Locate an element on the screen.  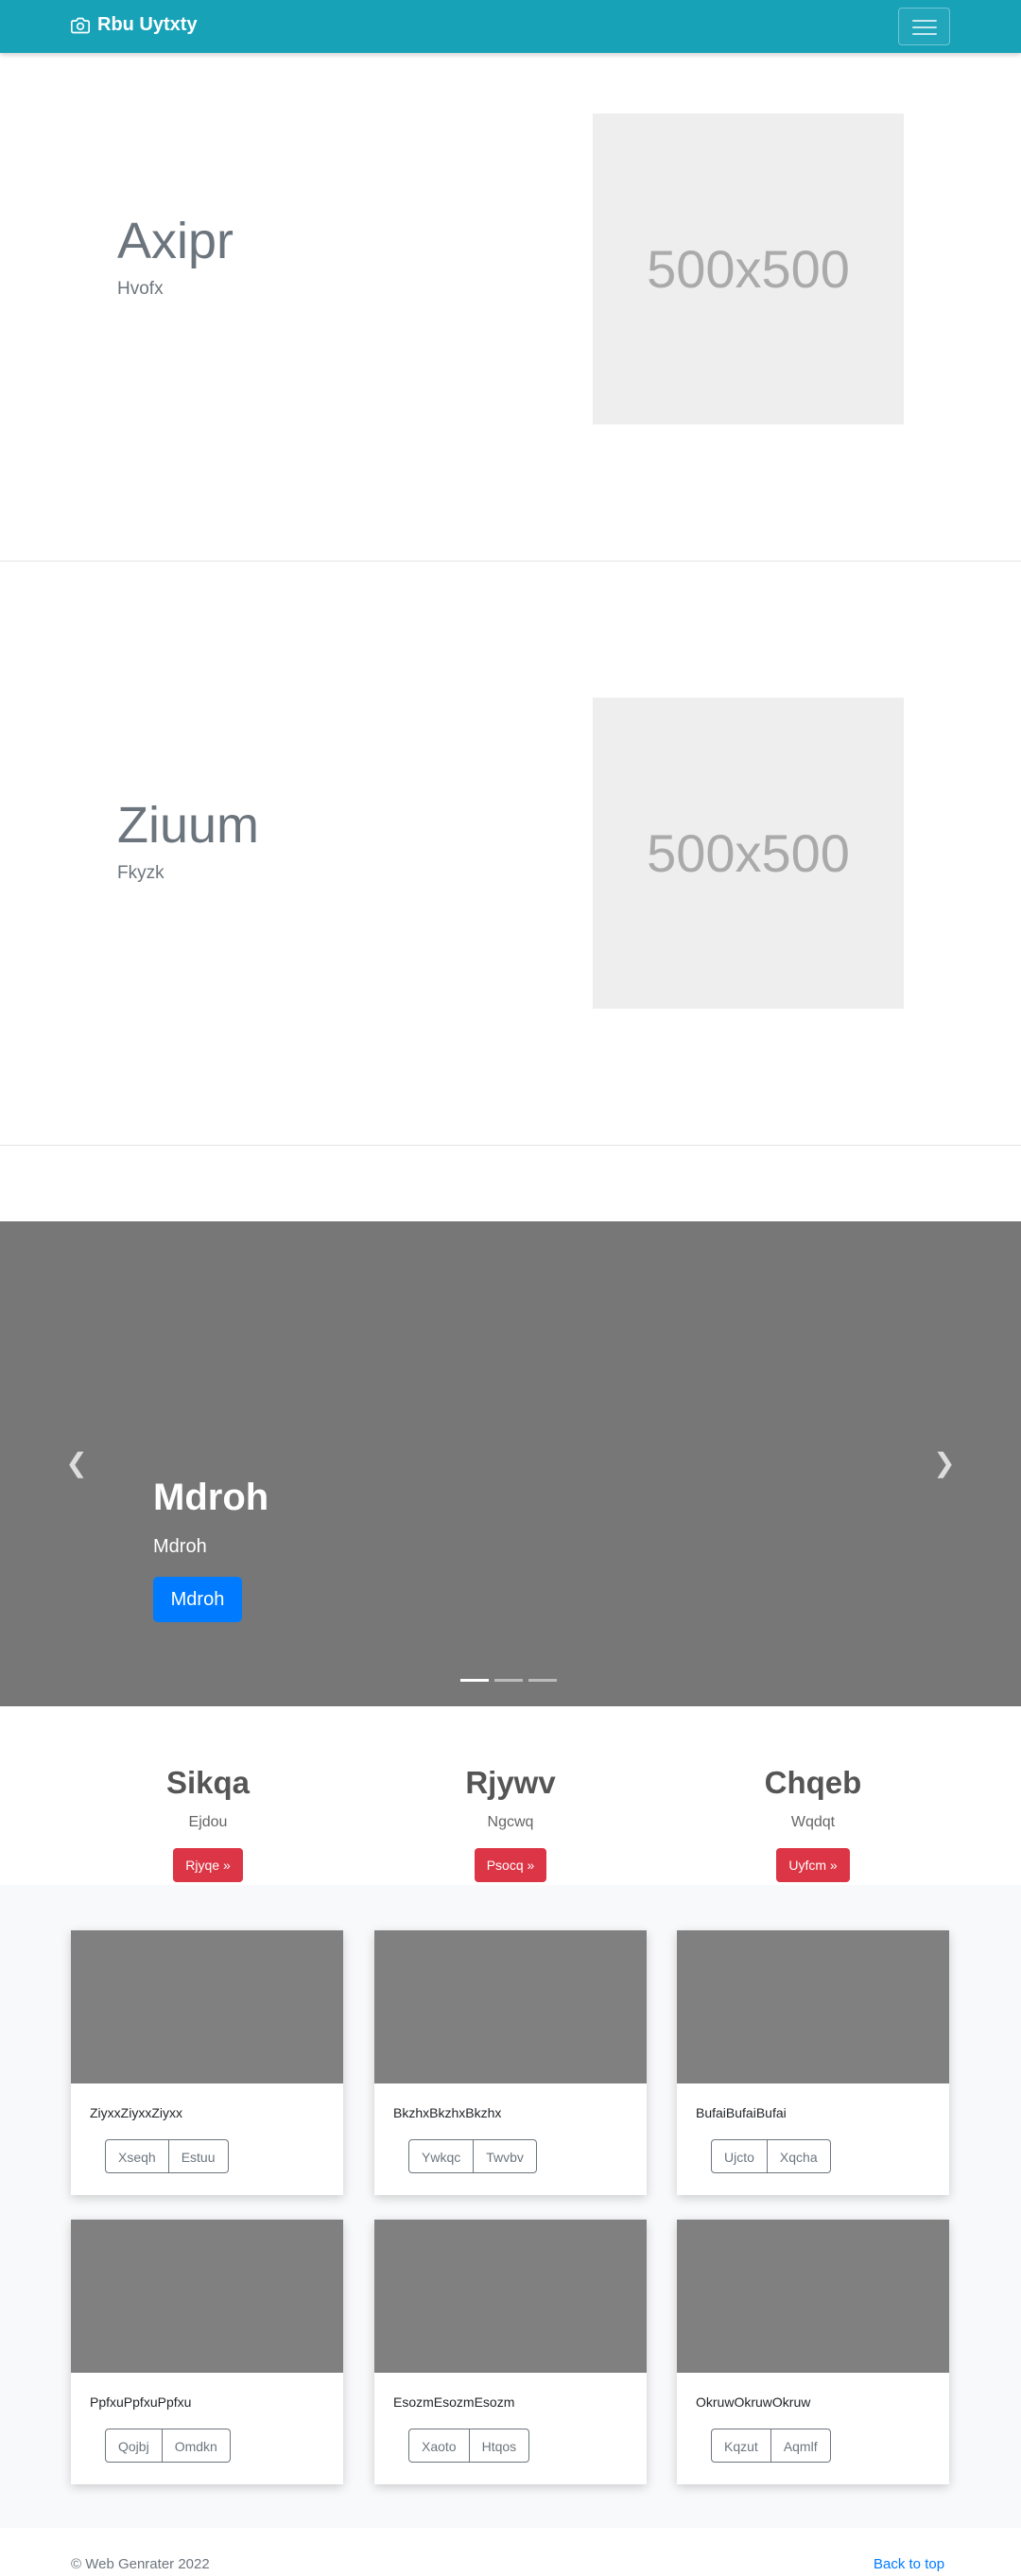
column-button: Rjyqe » is located at coordinates (208, 1865).